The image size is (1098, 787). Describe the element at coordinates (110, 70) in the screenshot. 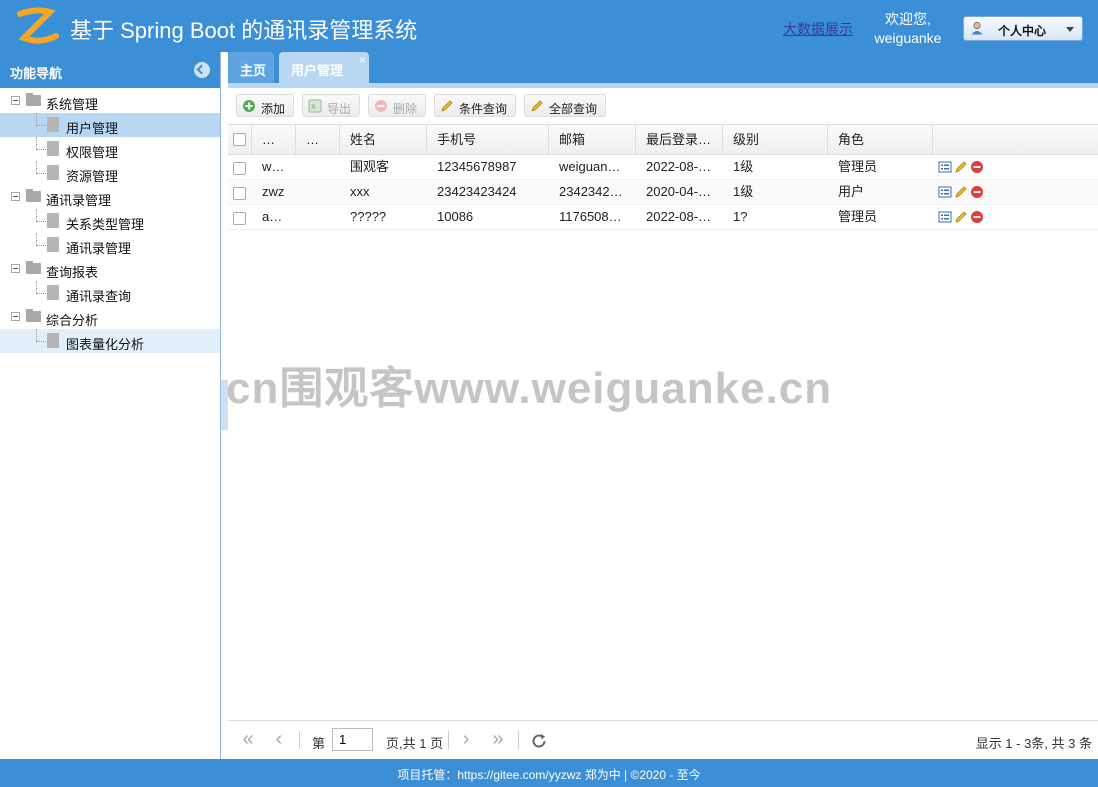

I see `sidebar-header: 功能导航` at that location.